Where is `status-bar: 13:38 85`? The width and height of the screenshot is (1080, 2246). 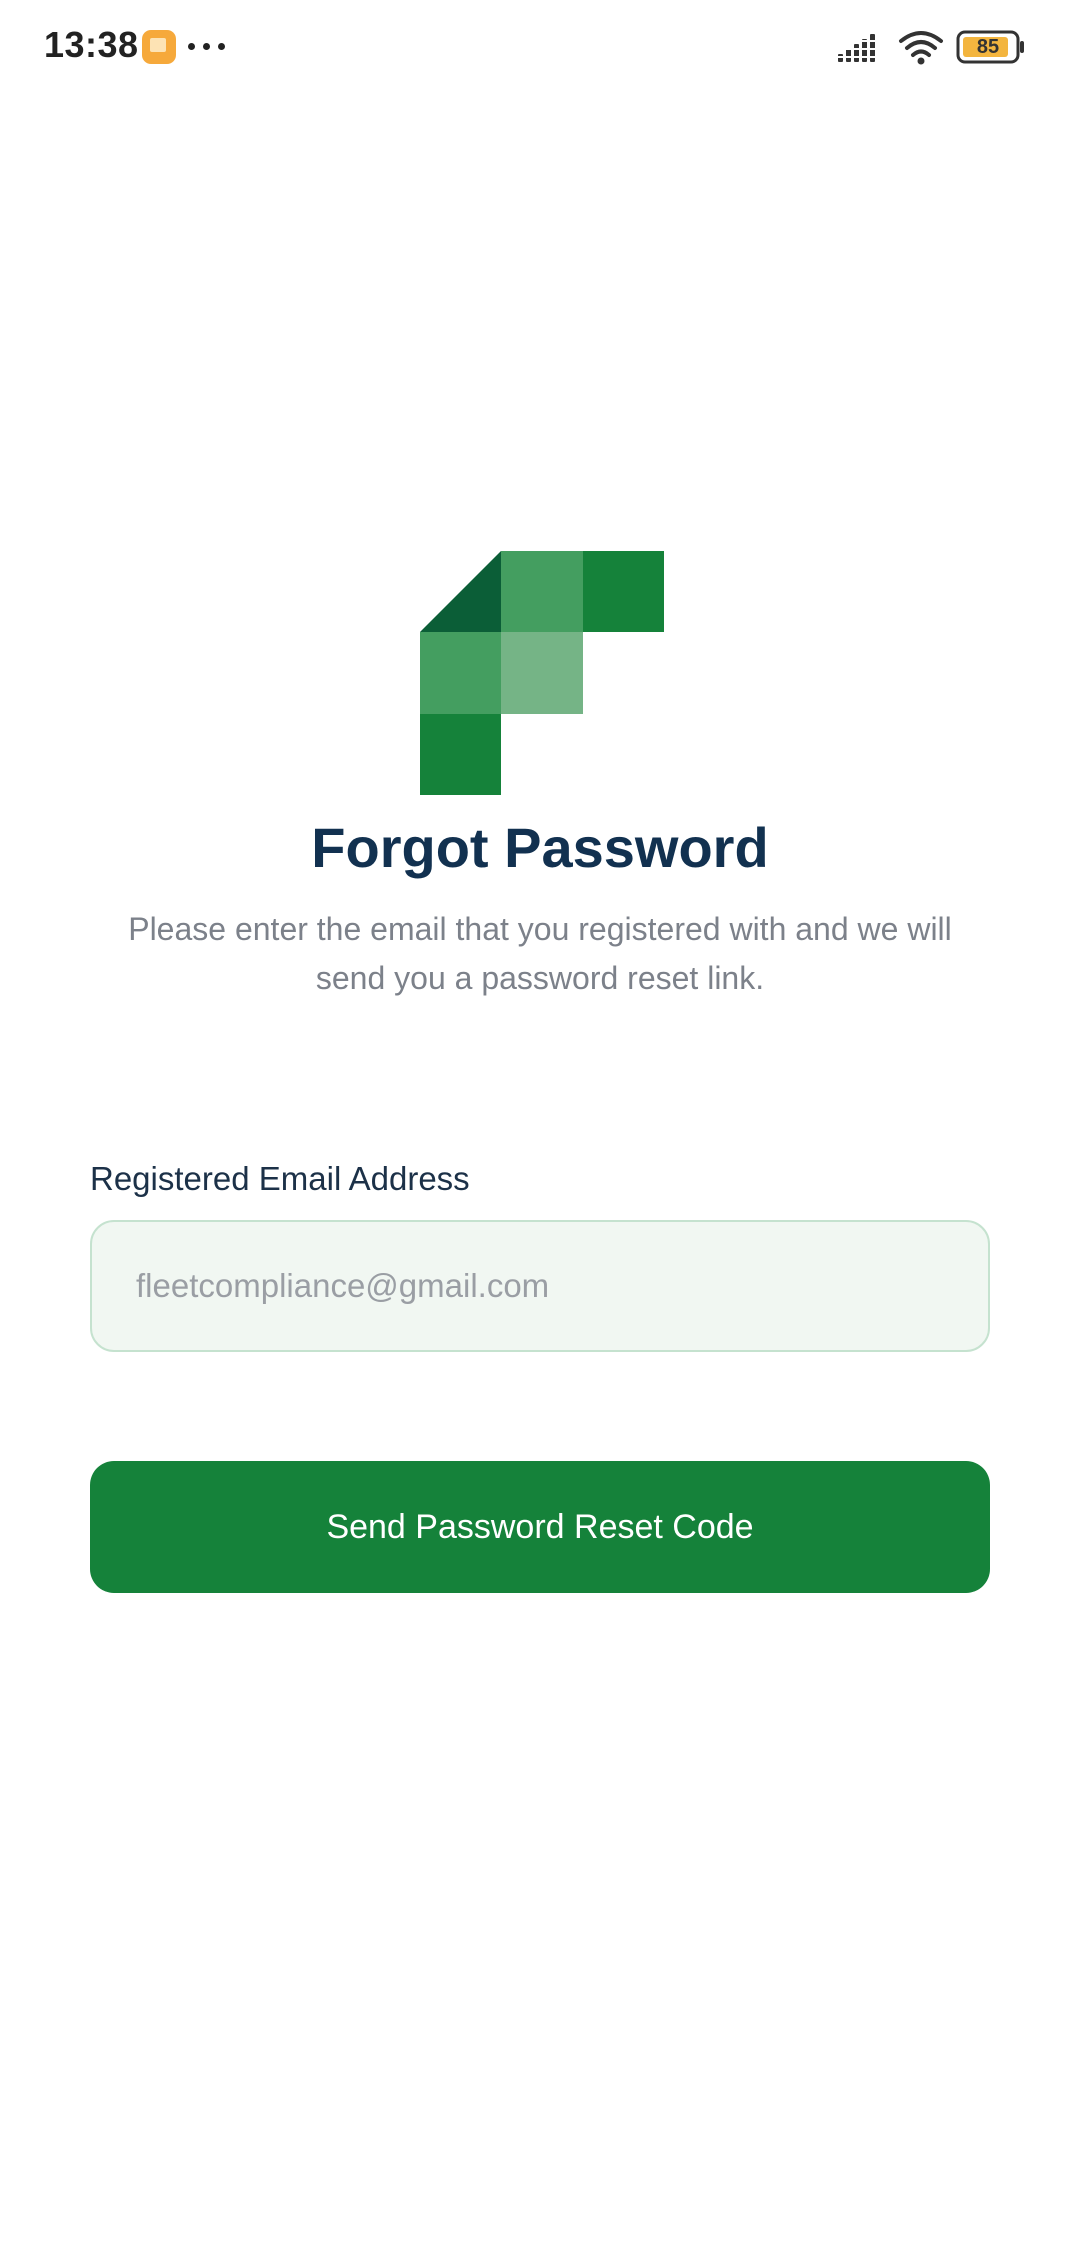
status-bar: 13:38 85 is located at coordinates (540, 48).